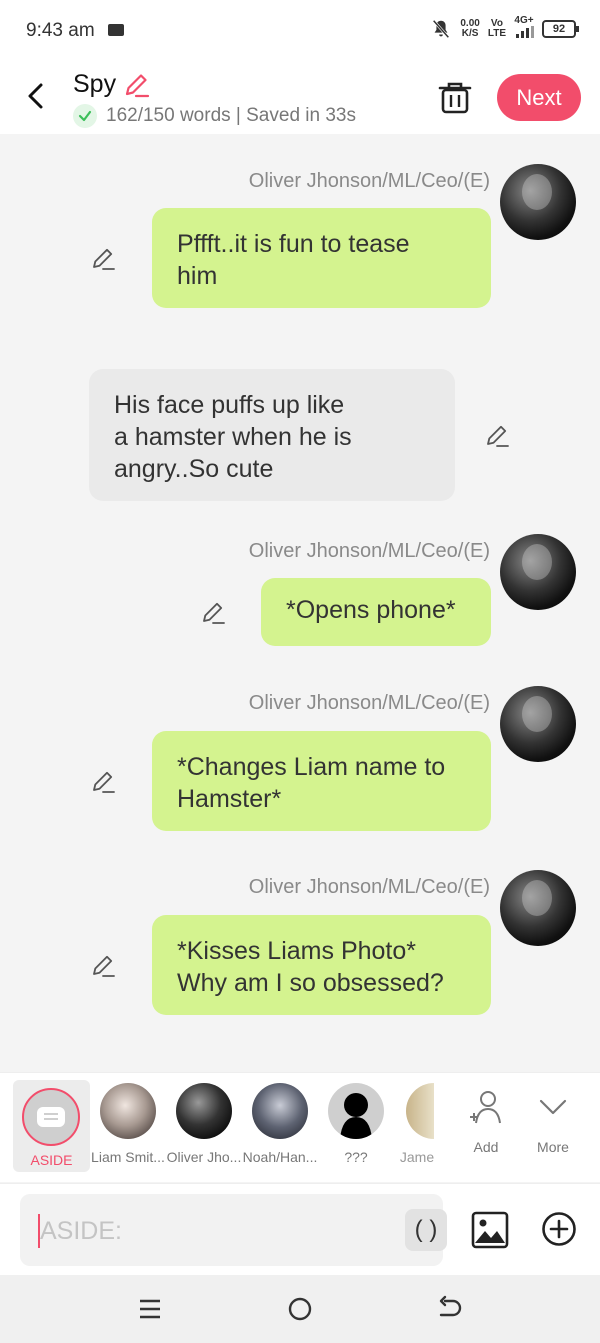  Describe the element at coordinates (553, 1107) in the screenshot. I see `chevron-down-icon` at that location.